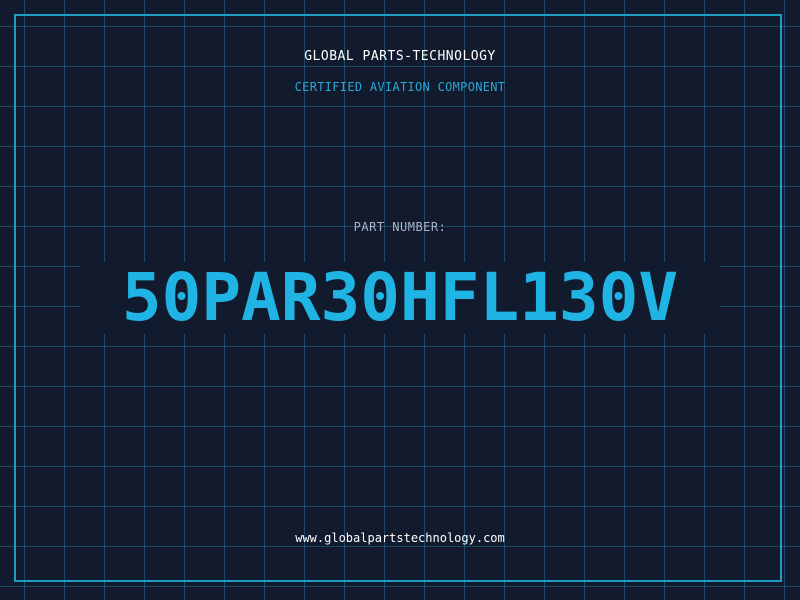  Describe the element at coordinates (400, 227) in the screenshot. I see `part-number-label: PART NUMBER:` at that location.